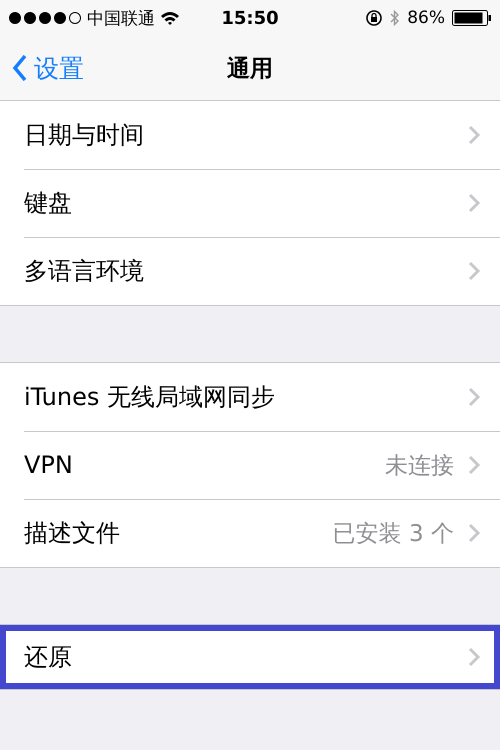 Image resolution: width=500 pixels, height=750 pixels. Describe the element at coordinates (250, 271) in the screenshot. I see `settings-row: 多语言环境` at that location.